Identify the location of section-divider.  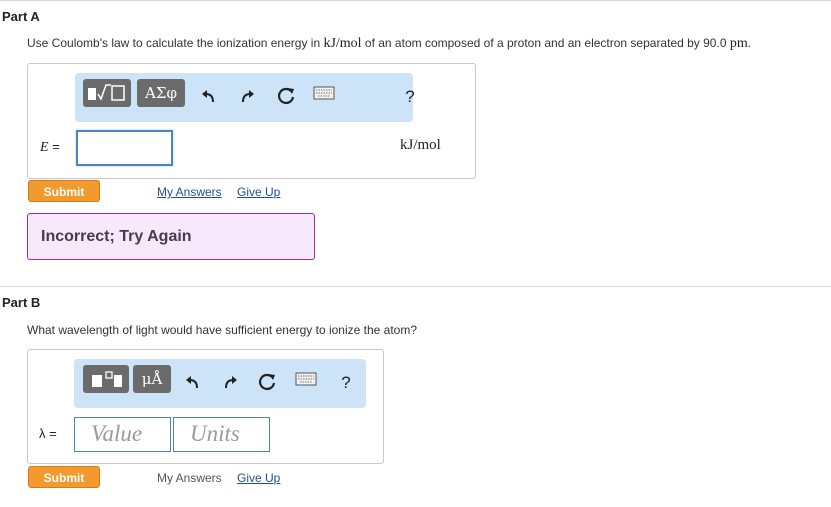
(415, 286).